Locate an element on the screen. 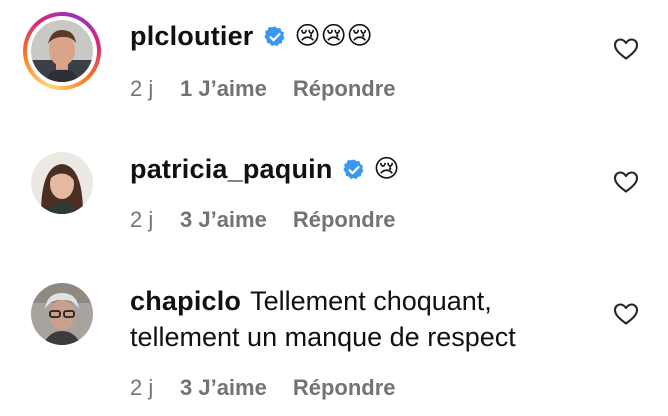  comment-emoji: 😢 is located at coordinates (386, 169).